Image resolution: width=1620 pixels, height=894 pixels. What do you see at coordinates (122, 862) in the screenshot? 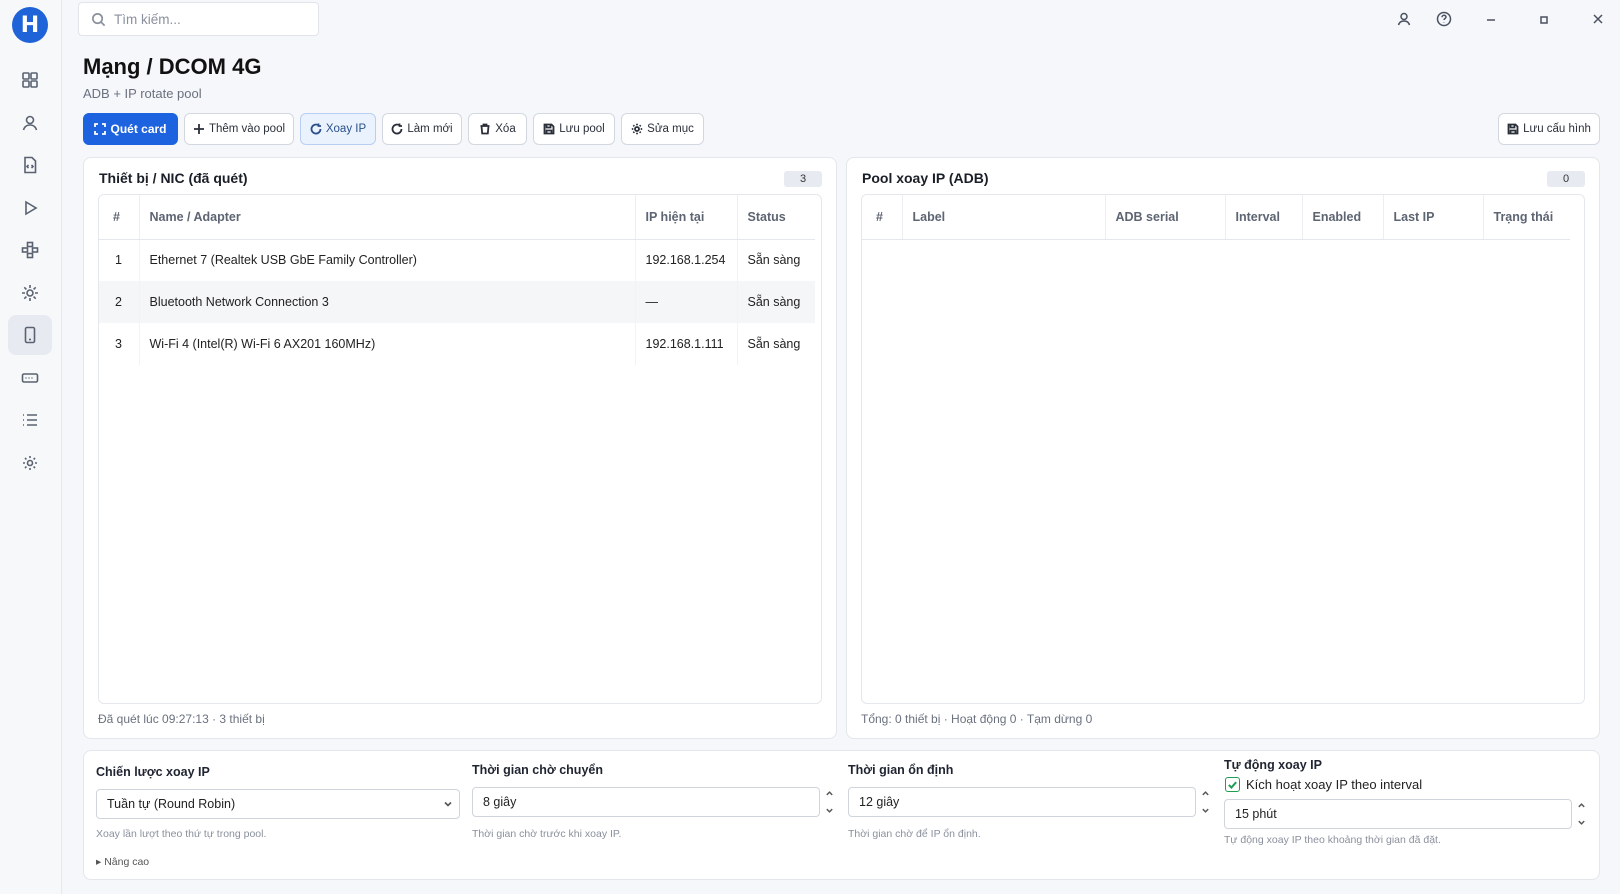
I see `advanced-toggle: ▸ Nâng cao` at bounding box center [122, 862].